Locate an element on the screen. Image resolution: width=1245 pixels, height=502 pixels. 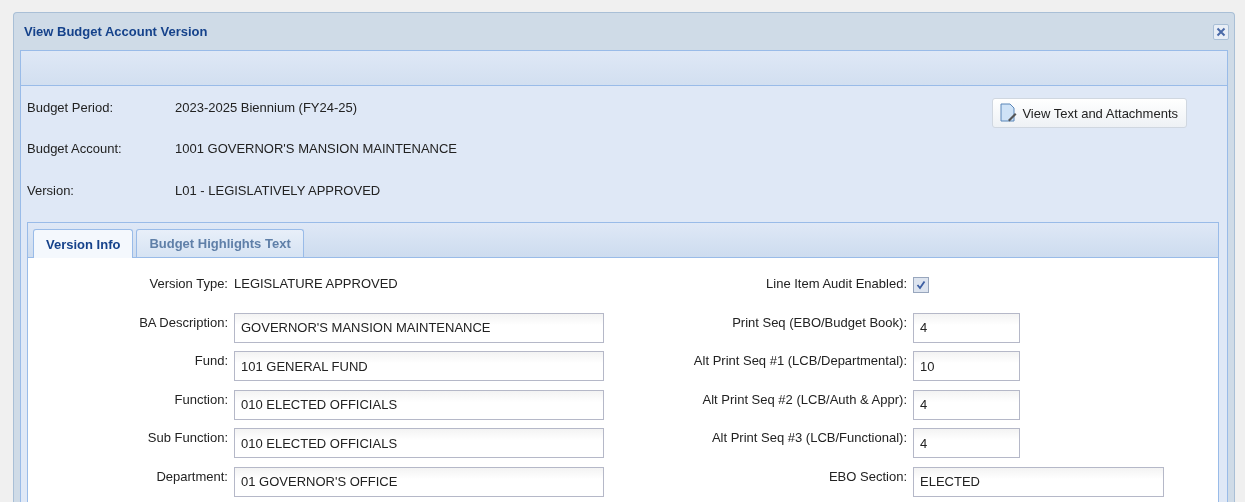
text-field: ELECTED is located at coordinates (1038, 481).